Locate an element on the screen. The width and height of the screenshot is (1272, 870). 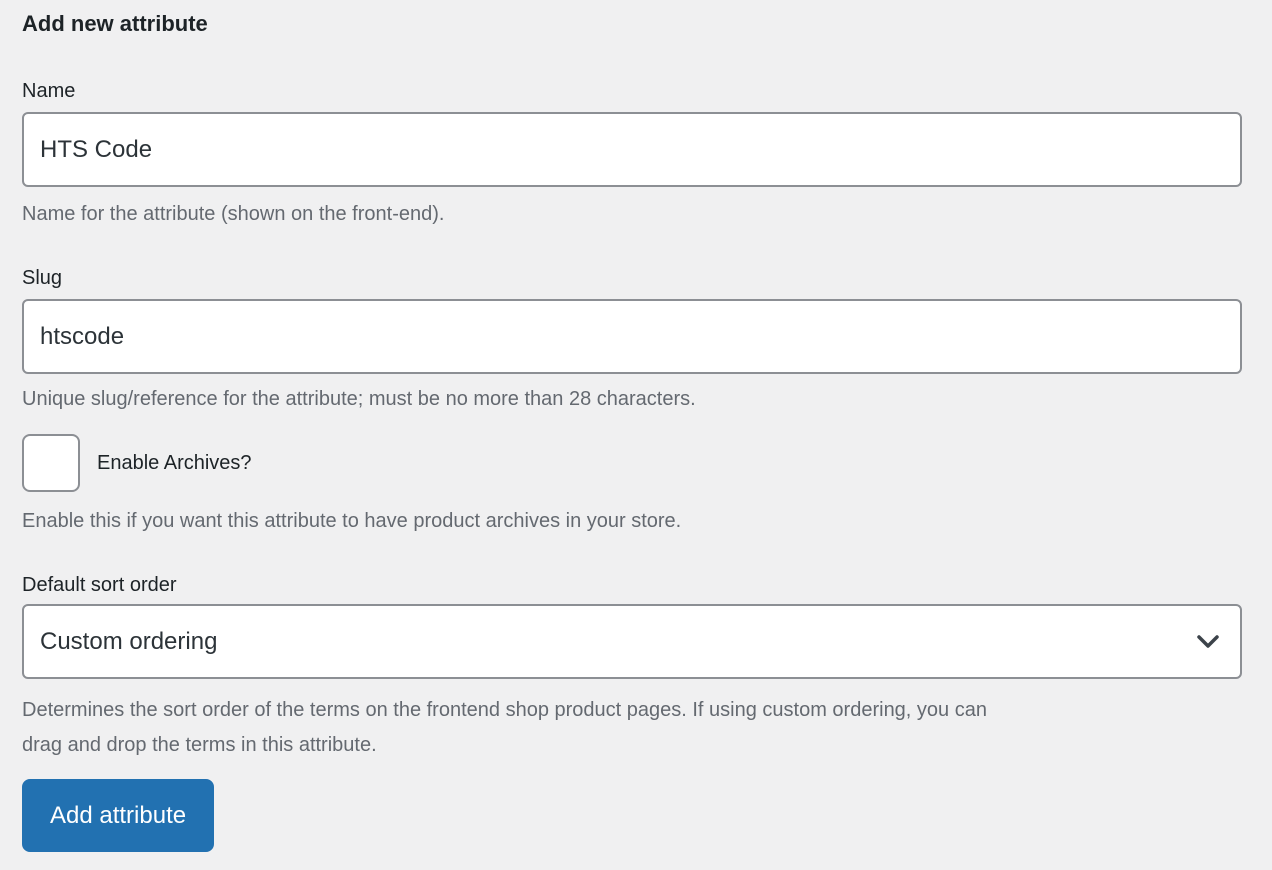
sort-order-select-wrap: Custom ordering is located at coordinates (632, 641).